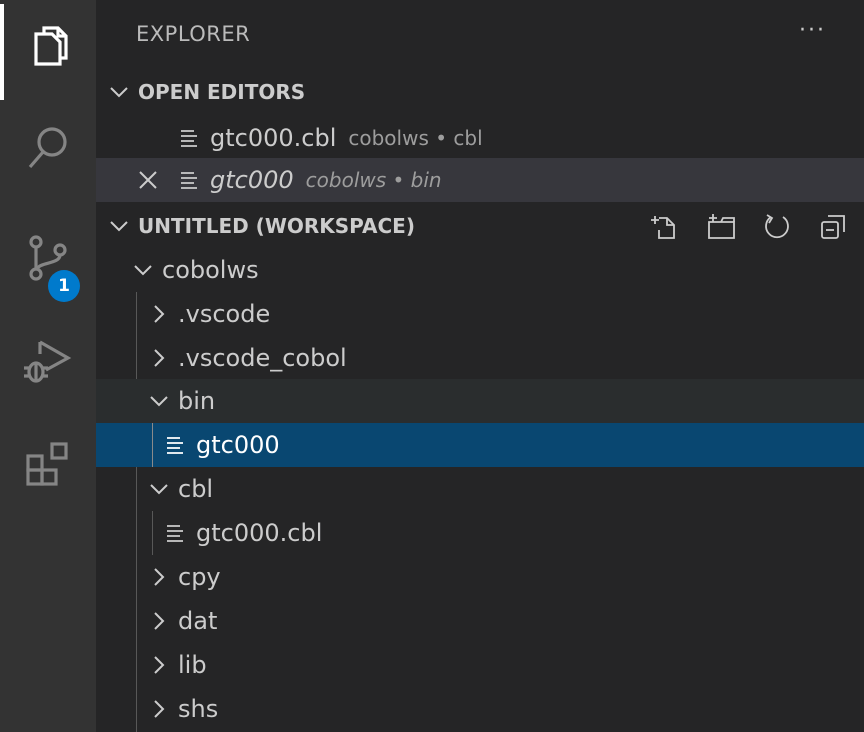 The image size is (864, 732). I want to click on workspace-actions, so click(736, 226).